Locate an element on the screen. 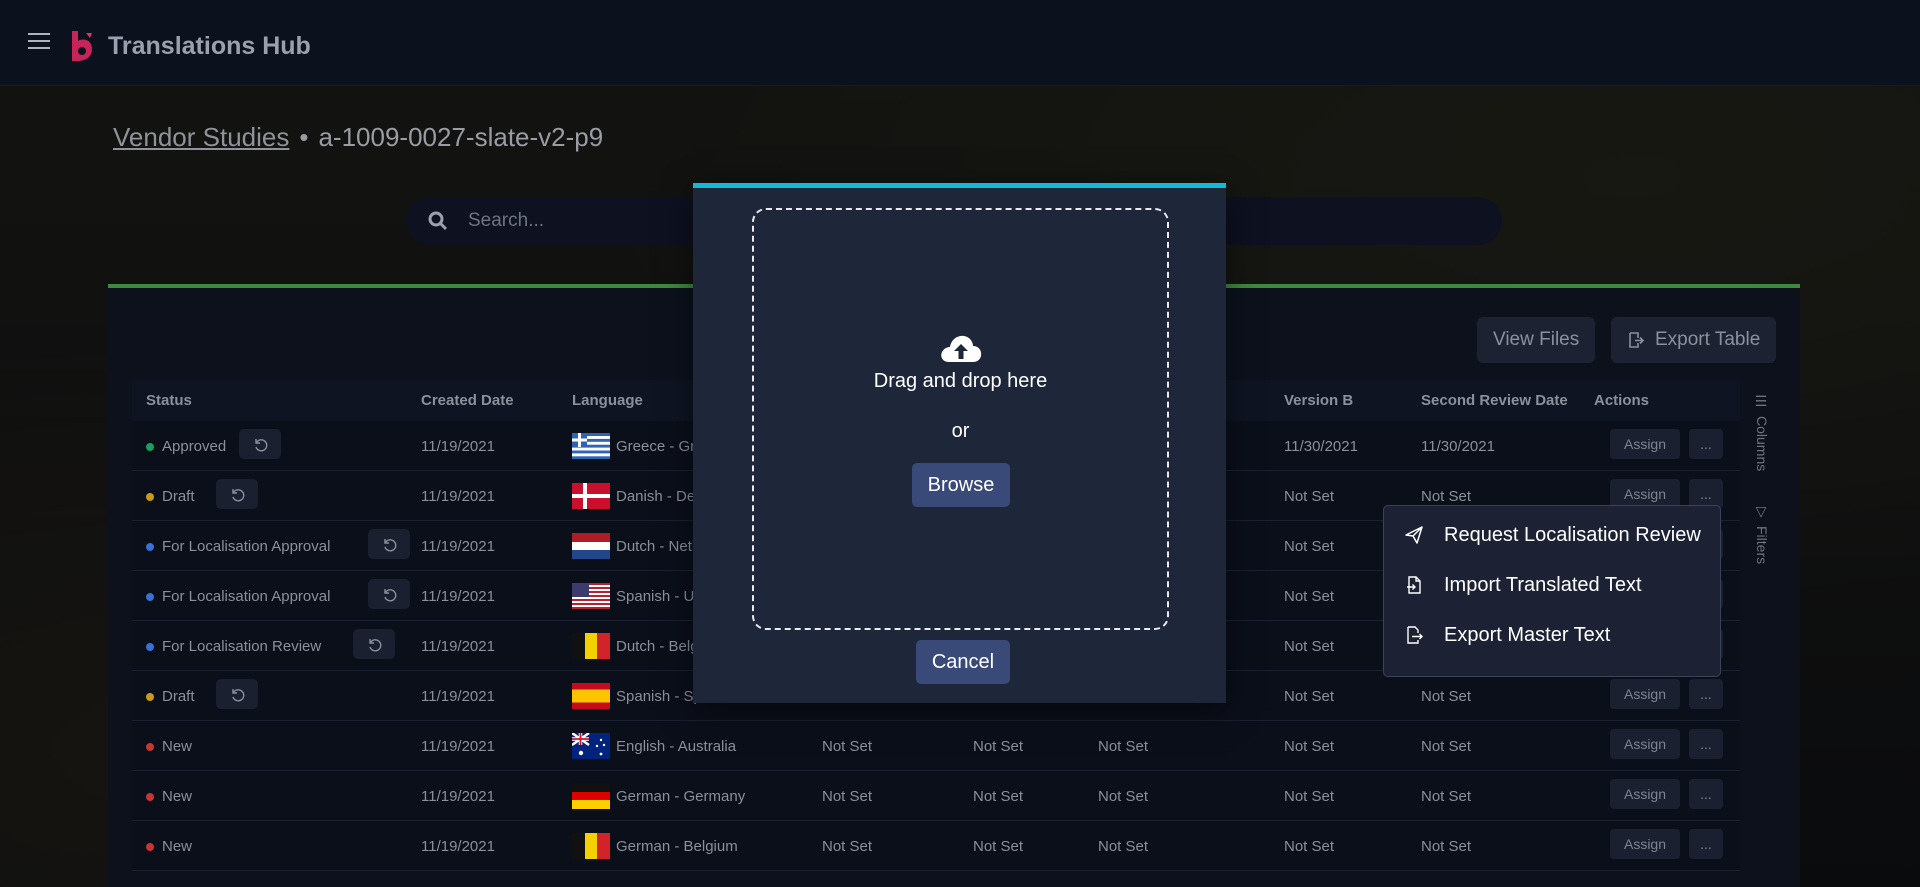  menu-icon is located at coordinates (39, 42).